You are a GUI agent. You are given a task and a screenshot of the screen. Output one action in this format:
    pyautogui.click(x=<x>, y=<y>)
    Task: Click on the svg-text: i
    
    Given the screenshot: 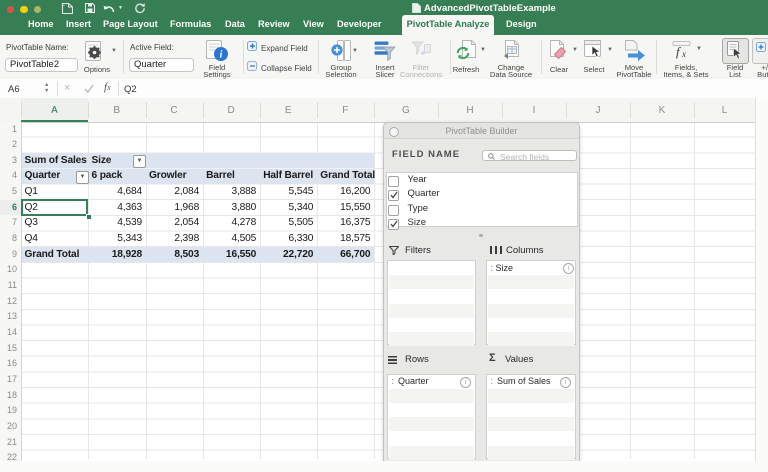 What is the action you would take?
    pyautogui.click(x=221, y=54)
    